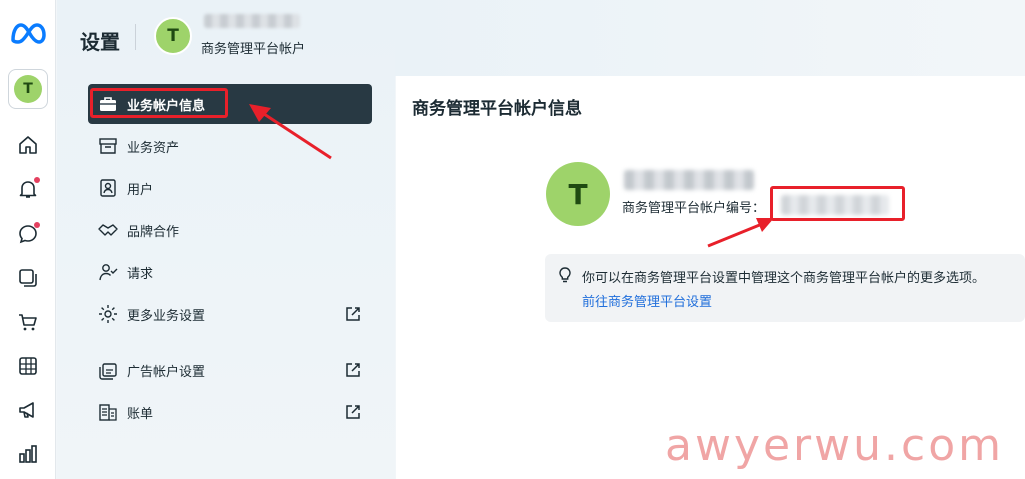  Describe the element at coordinates (28, 410) in the screenshot. I see `megaphone-icon` at that location.